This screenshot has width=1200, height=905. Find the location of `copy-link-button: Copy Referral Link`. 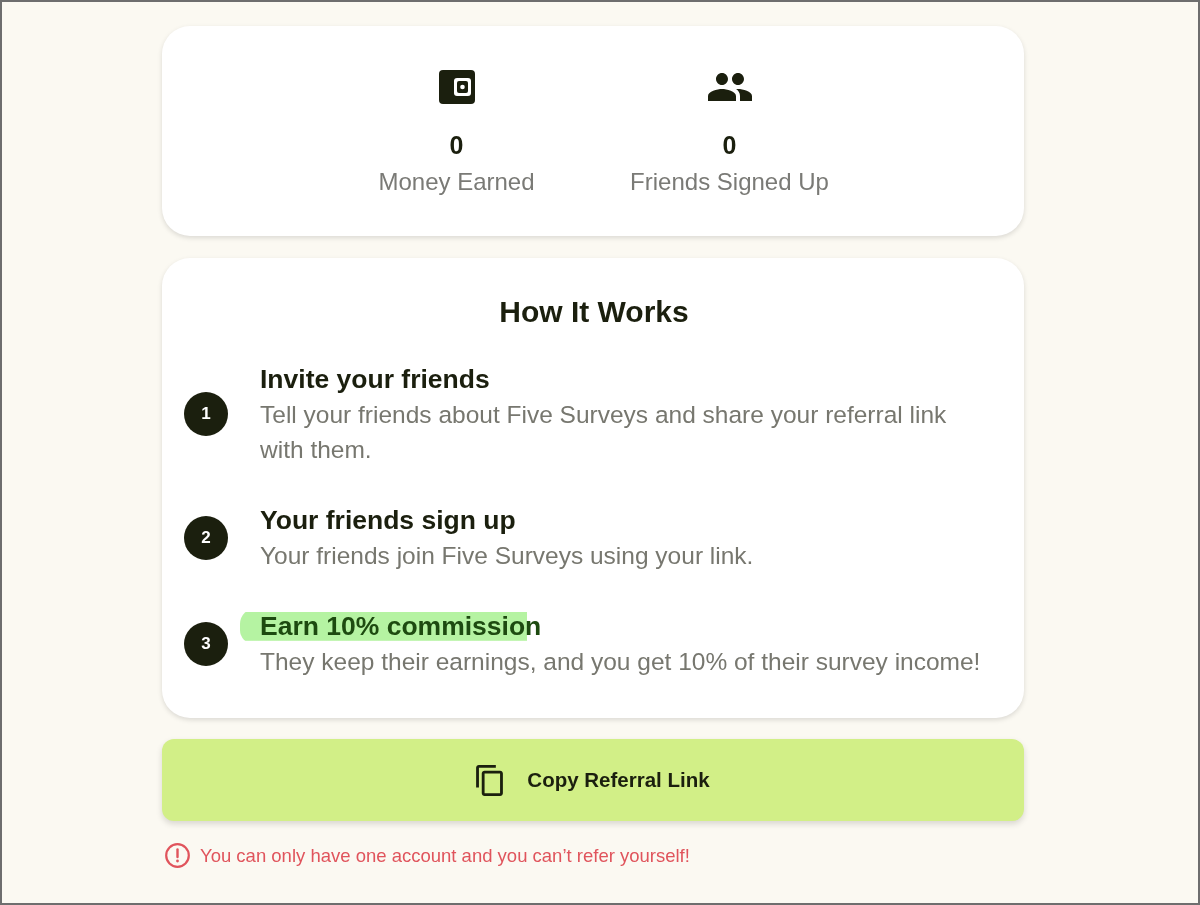

copy-link-button: Copy Referral Link is located at coordinates (593, 780).